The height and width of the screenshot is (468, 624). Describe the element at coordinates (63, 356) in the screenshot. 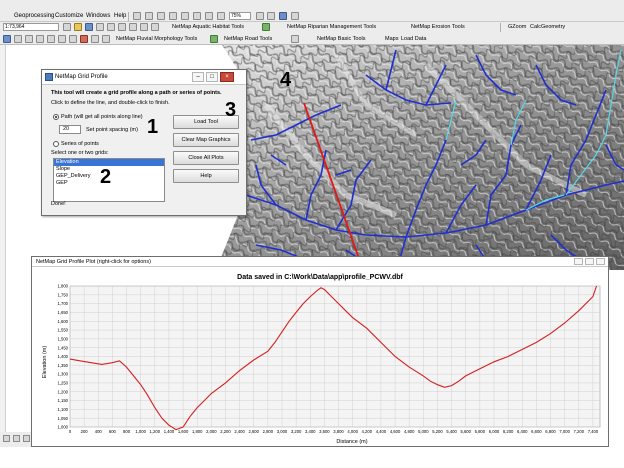

I see `y-tick-label: 1,400` at that location.